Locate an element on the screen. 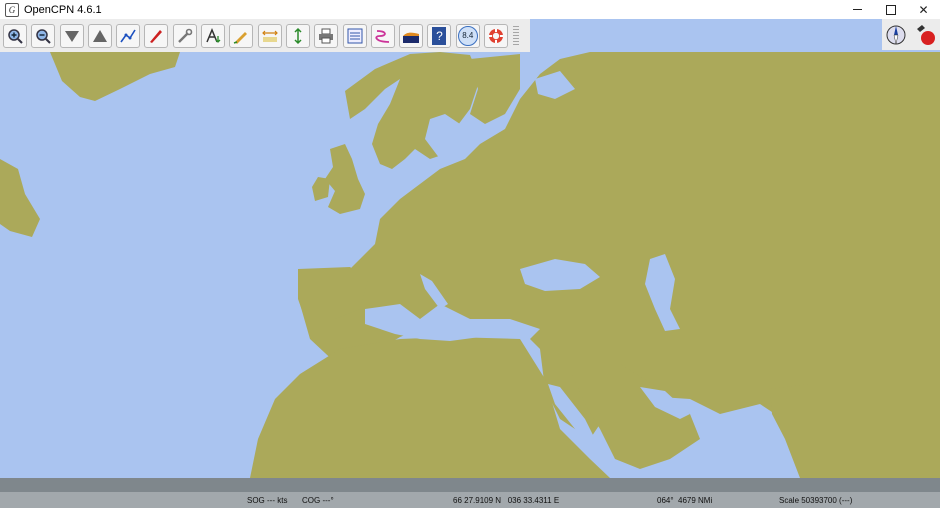 The width and height of the screenshot is (940, 508). print-button is located at coordinates (326, 35).